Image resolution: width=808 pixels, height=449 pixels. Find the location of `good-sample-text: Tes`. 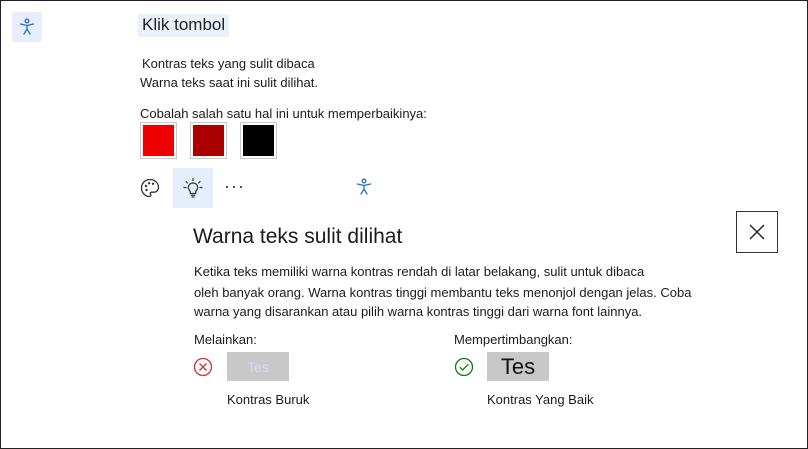

good-sample-text: Tes is located at coordinates (518, 366).